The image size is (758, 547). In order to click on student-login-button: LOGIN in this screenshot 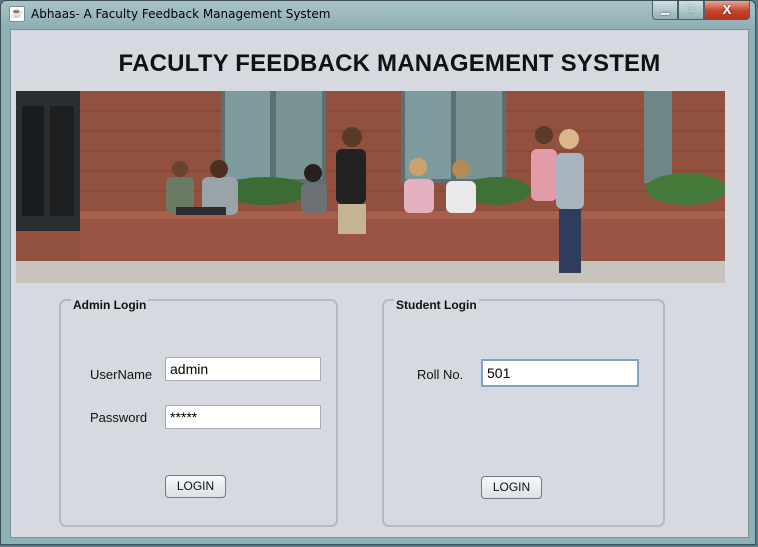, I will do `click(511, 487)`.